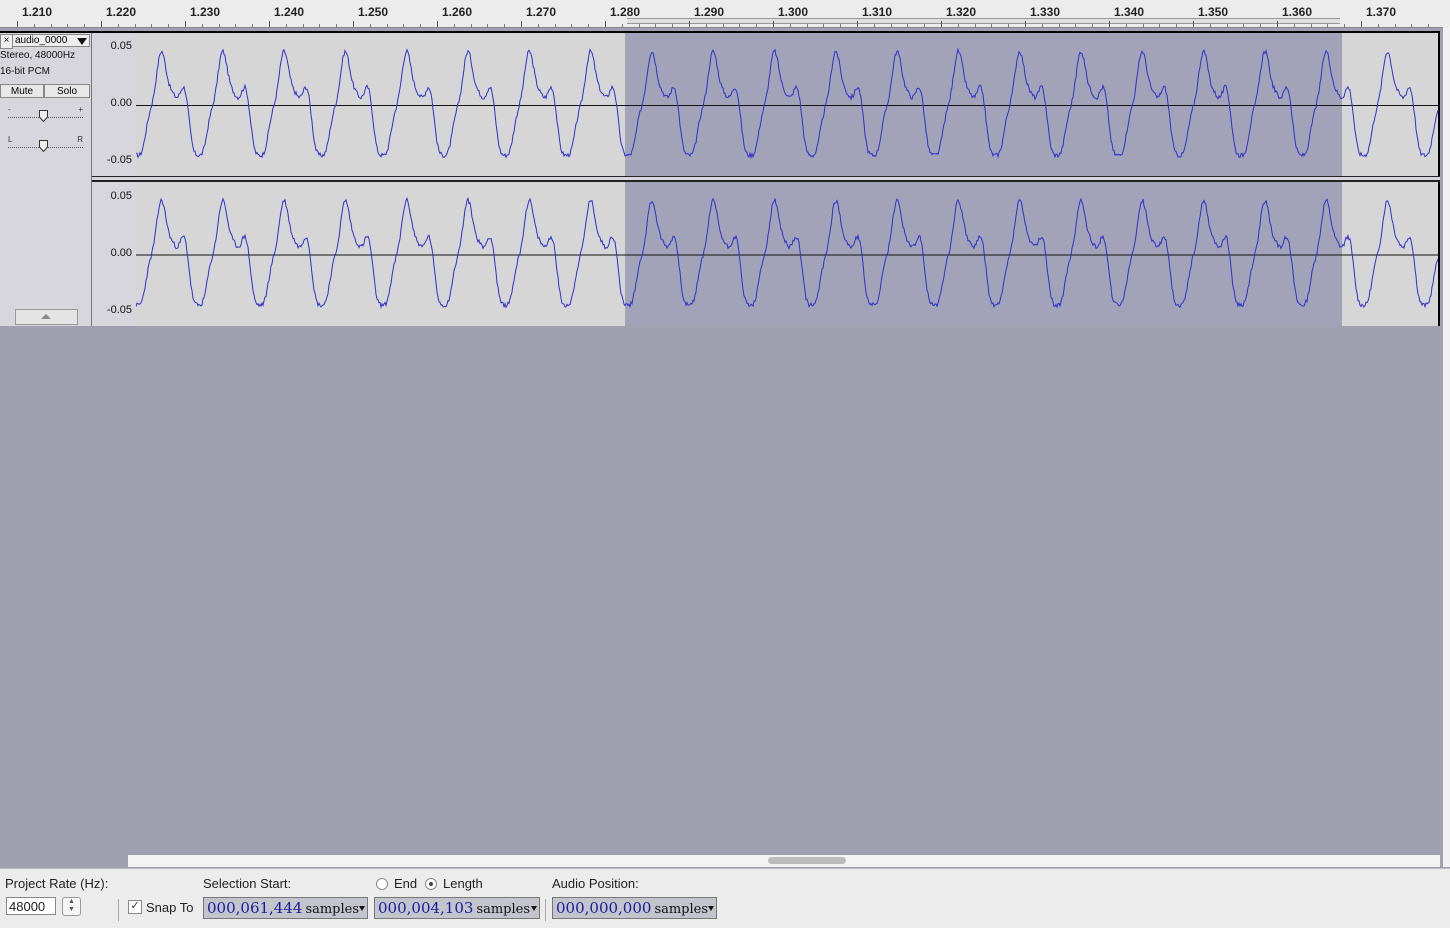 The image size is (1450, 928). I want to click on ruler-tick-label: 1.310, so click(877, 12).